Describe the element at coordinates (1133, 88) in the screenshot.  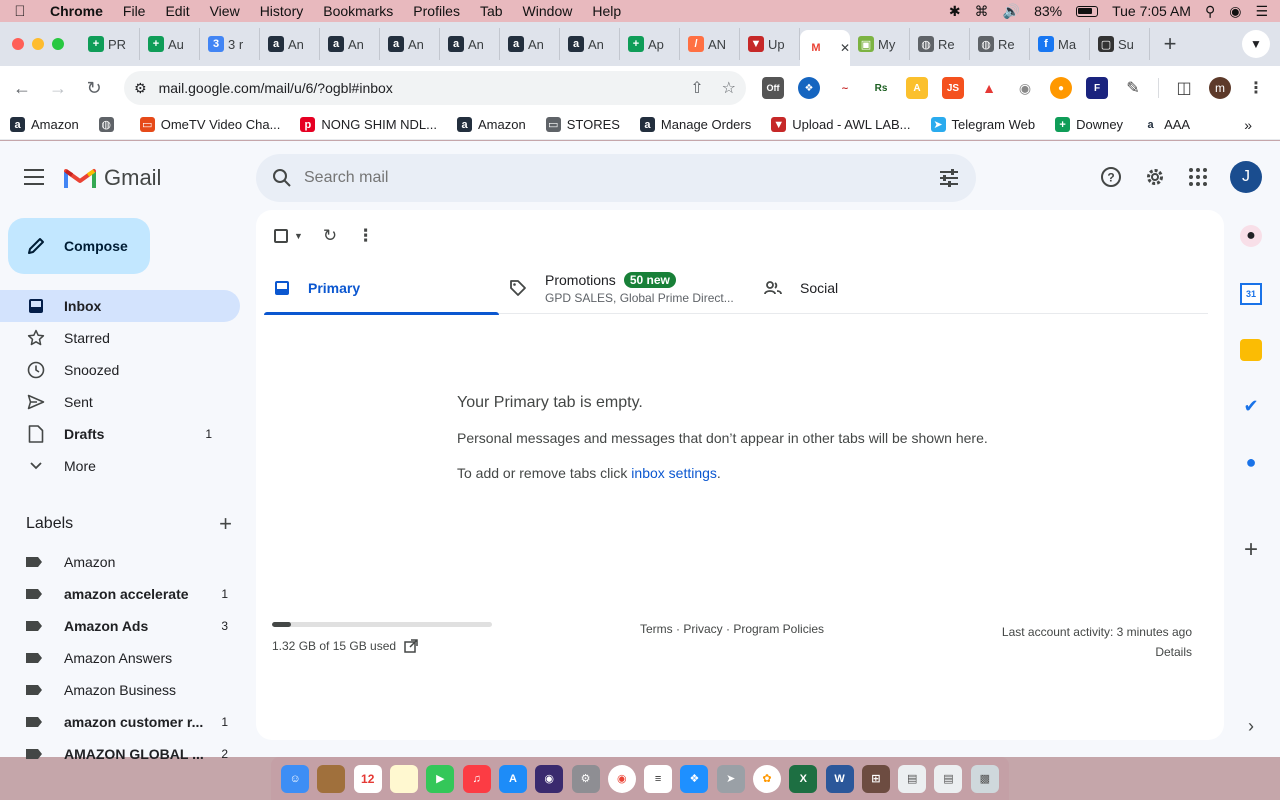
I see `extensions-puzzle-icon: ✎` at that location.